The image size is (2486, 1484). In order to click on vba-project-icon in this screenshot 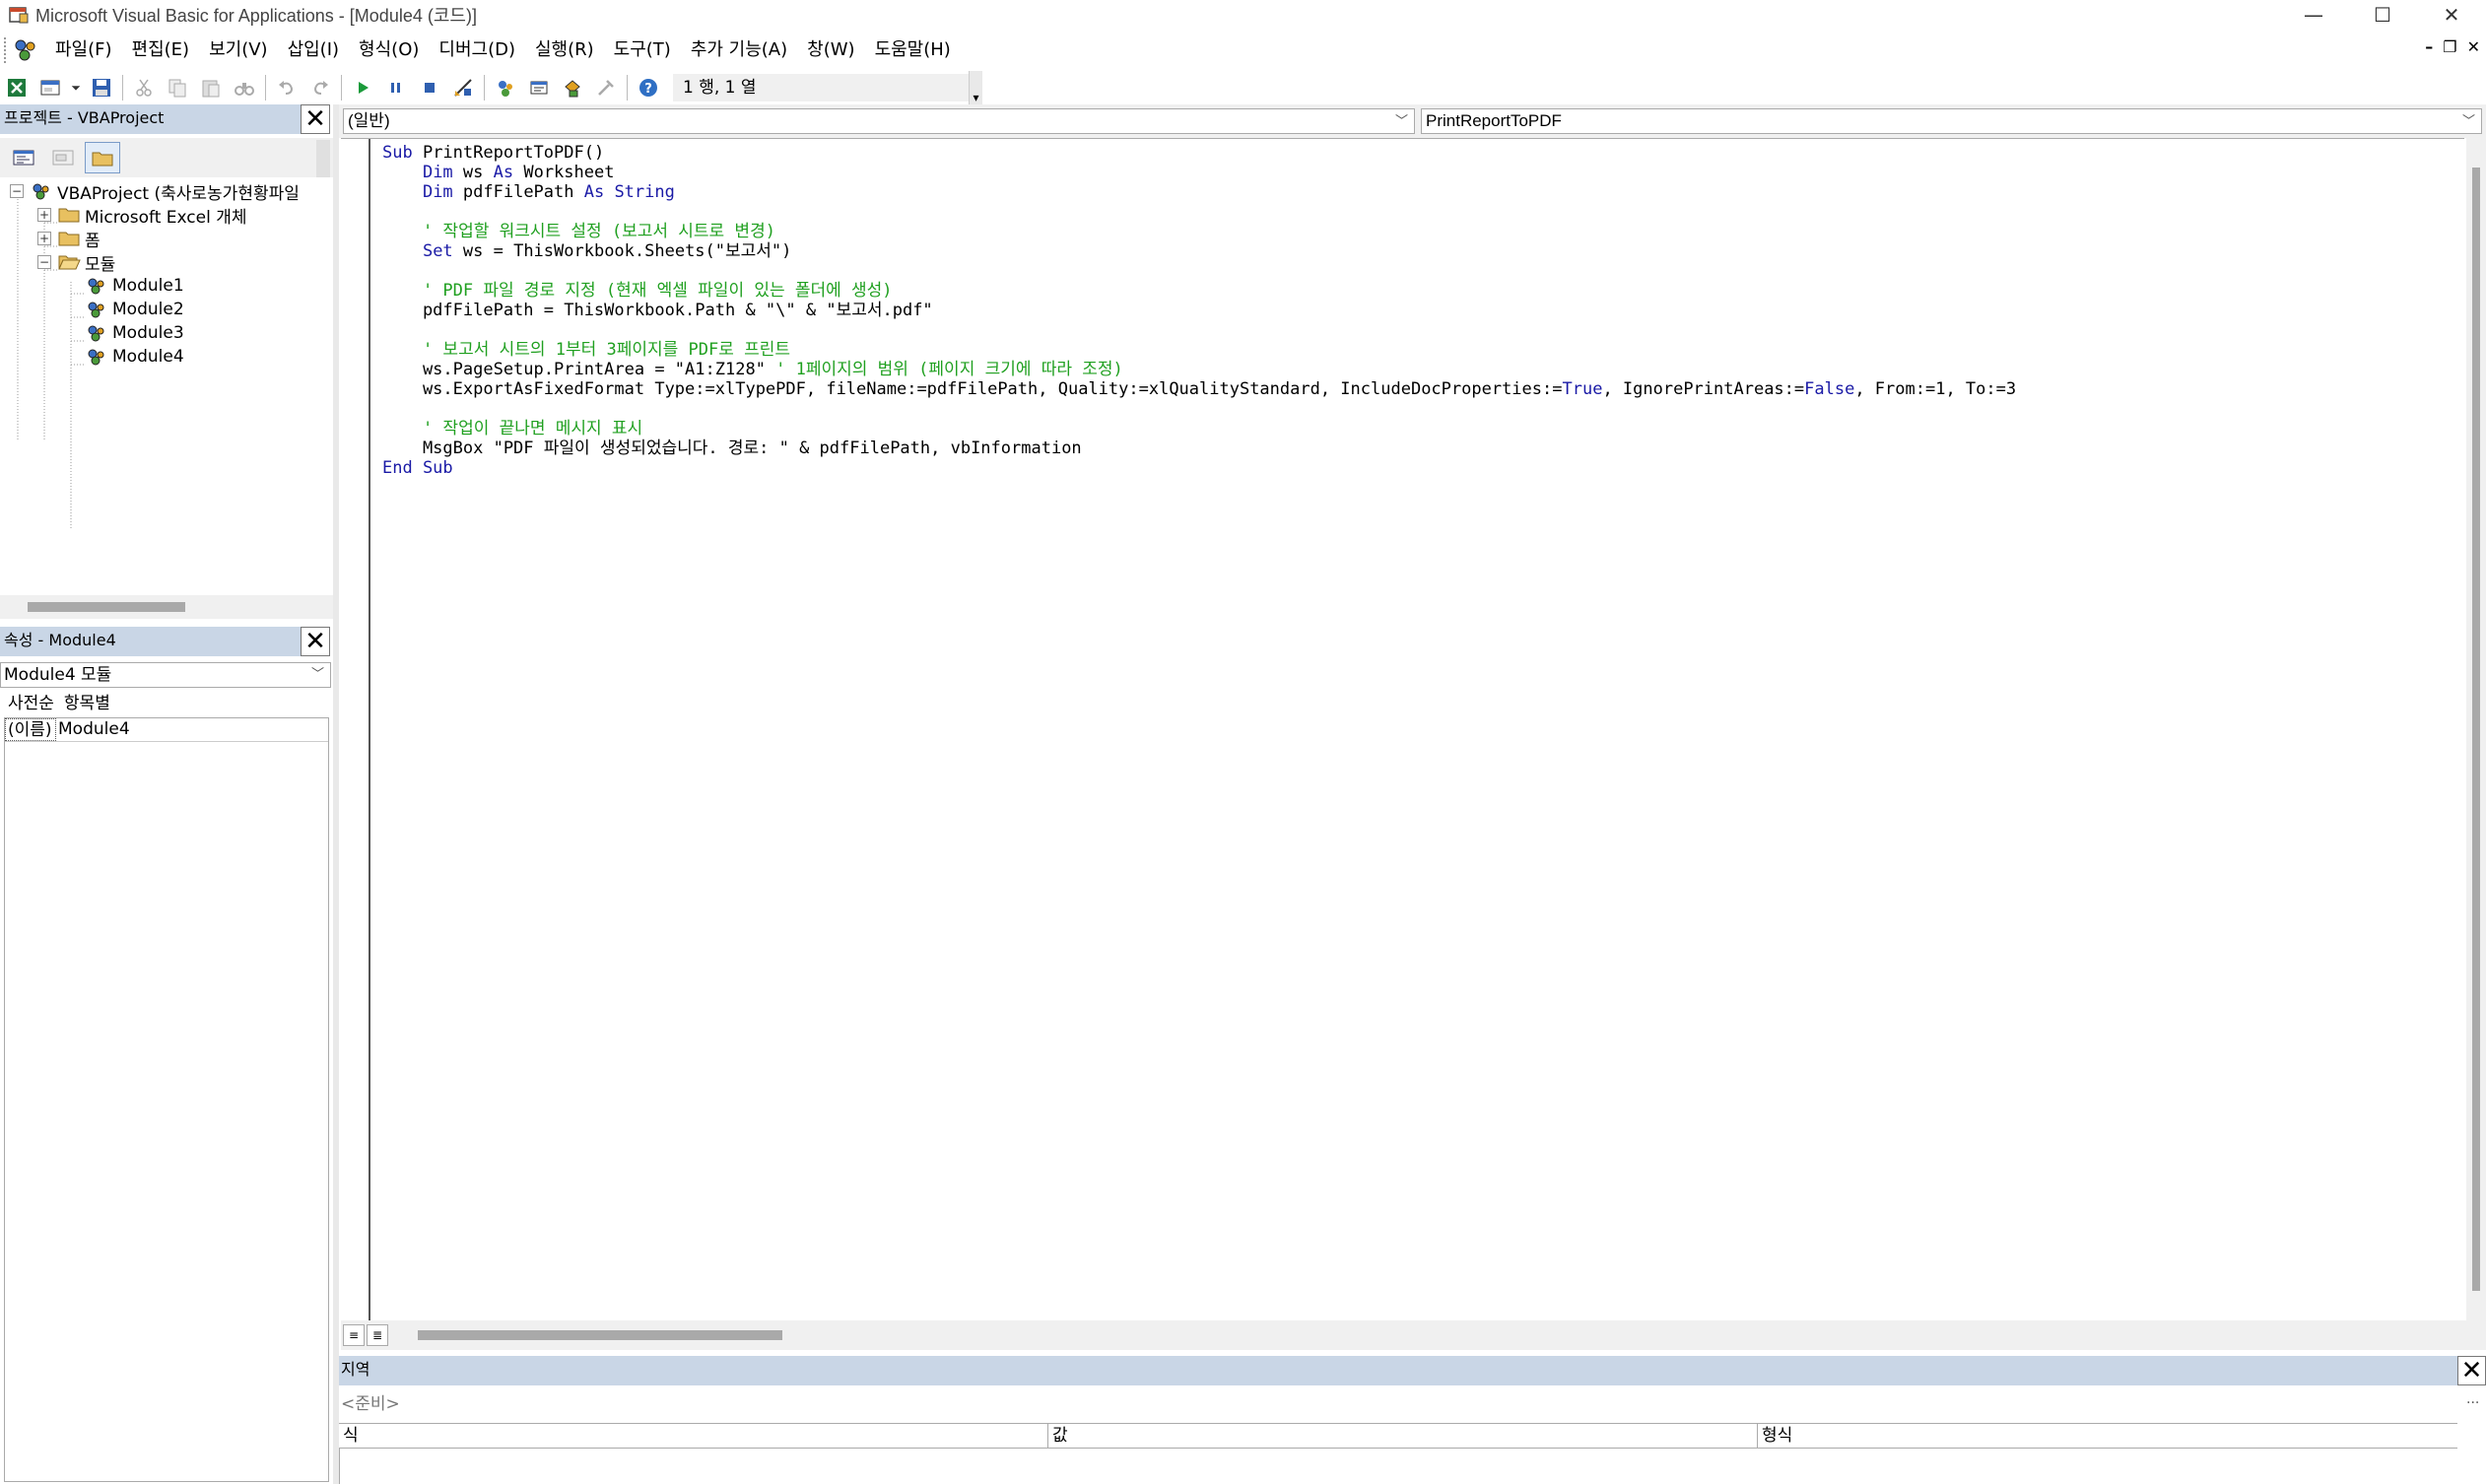, I will do `click(25, 50)`.